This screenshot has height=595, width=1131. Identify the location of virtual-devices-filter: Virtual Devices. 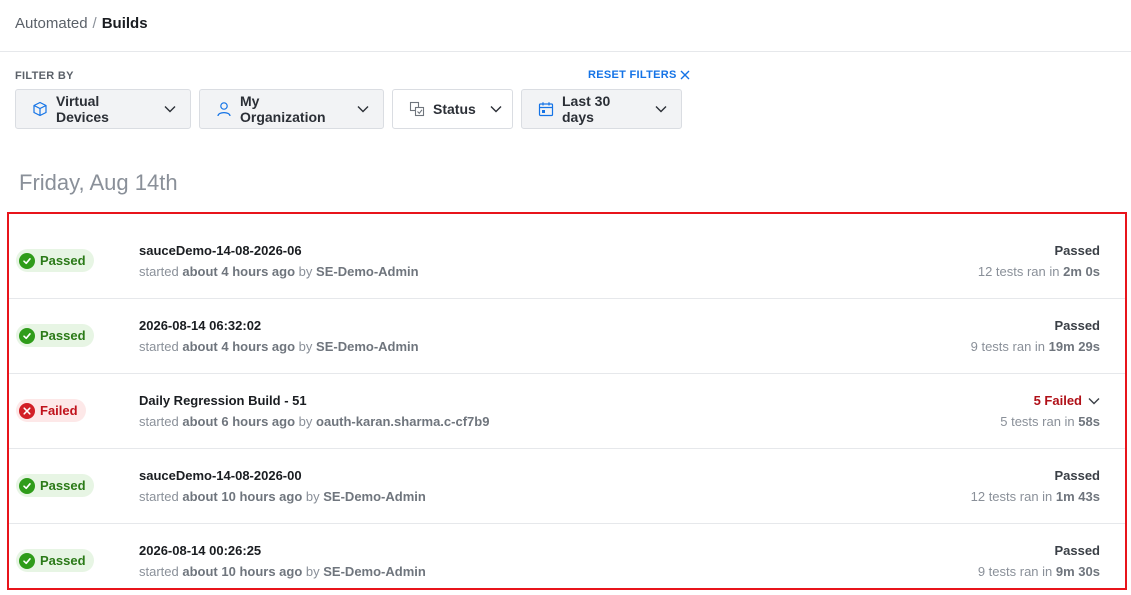
(103, 109).